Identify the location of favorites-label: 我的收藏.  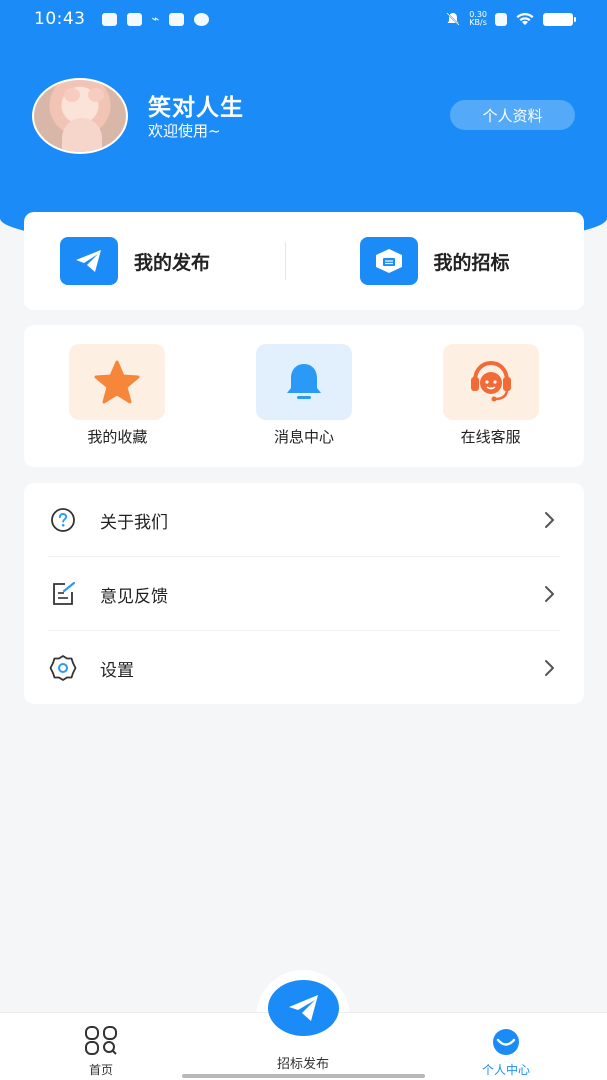
(117, 437).